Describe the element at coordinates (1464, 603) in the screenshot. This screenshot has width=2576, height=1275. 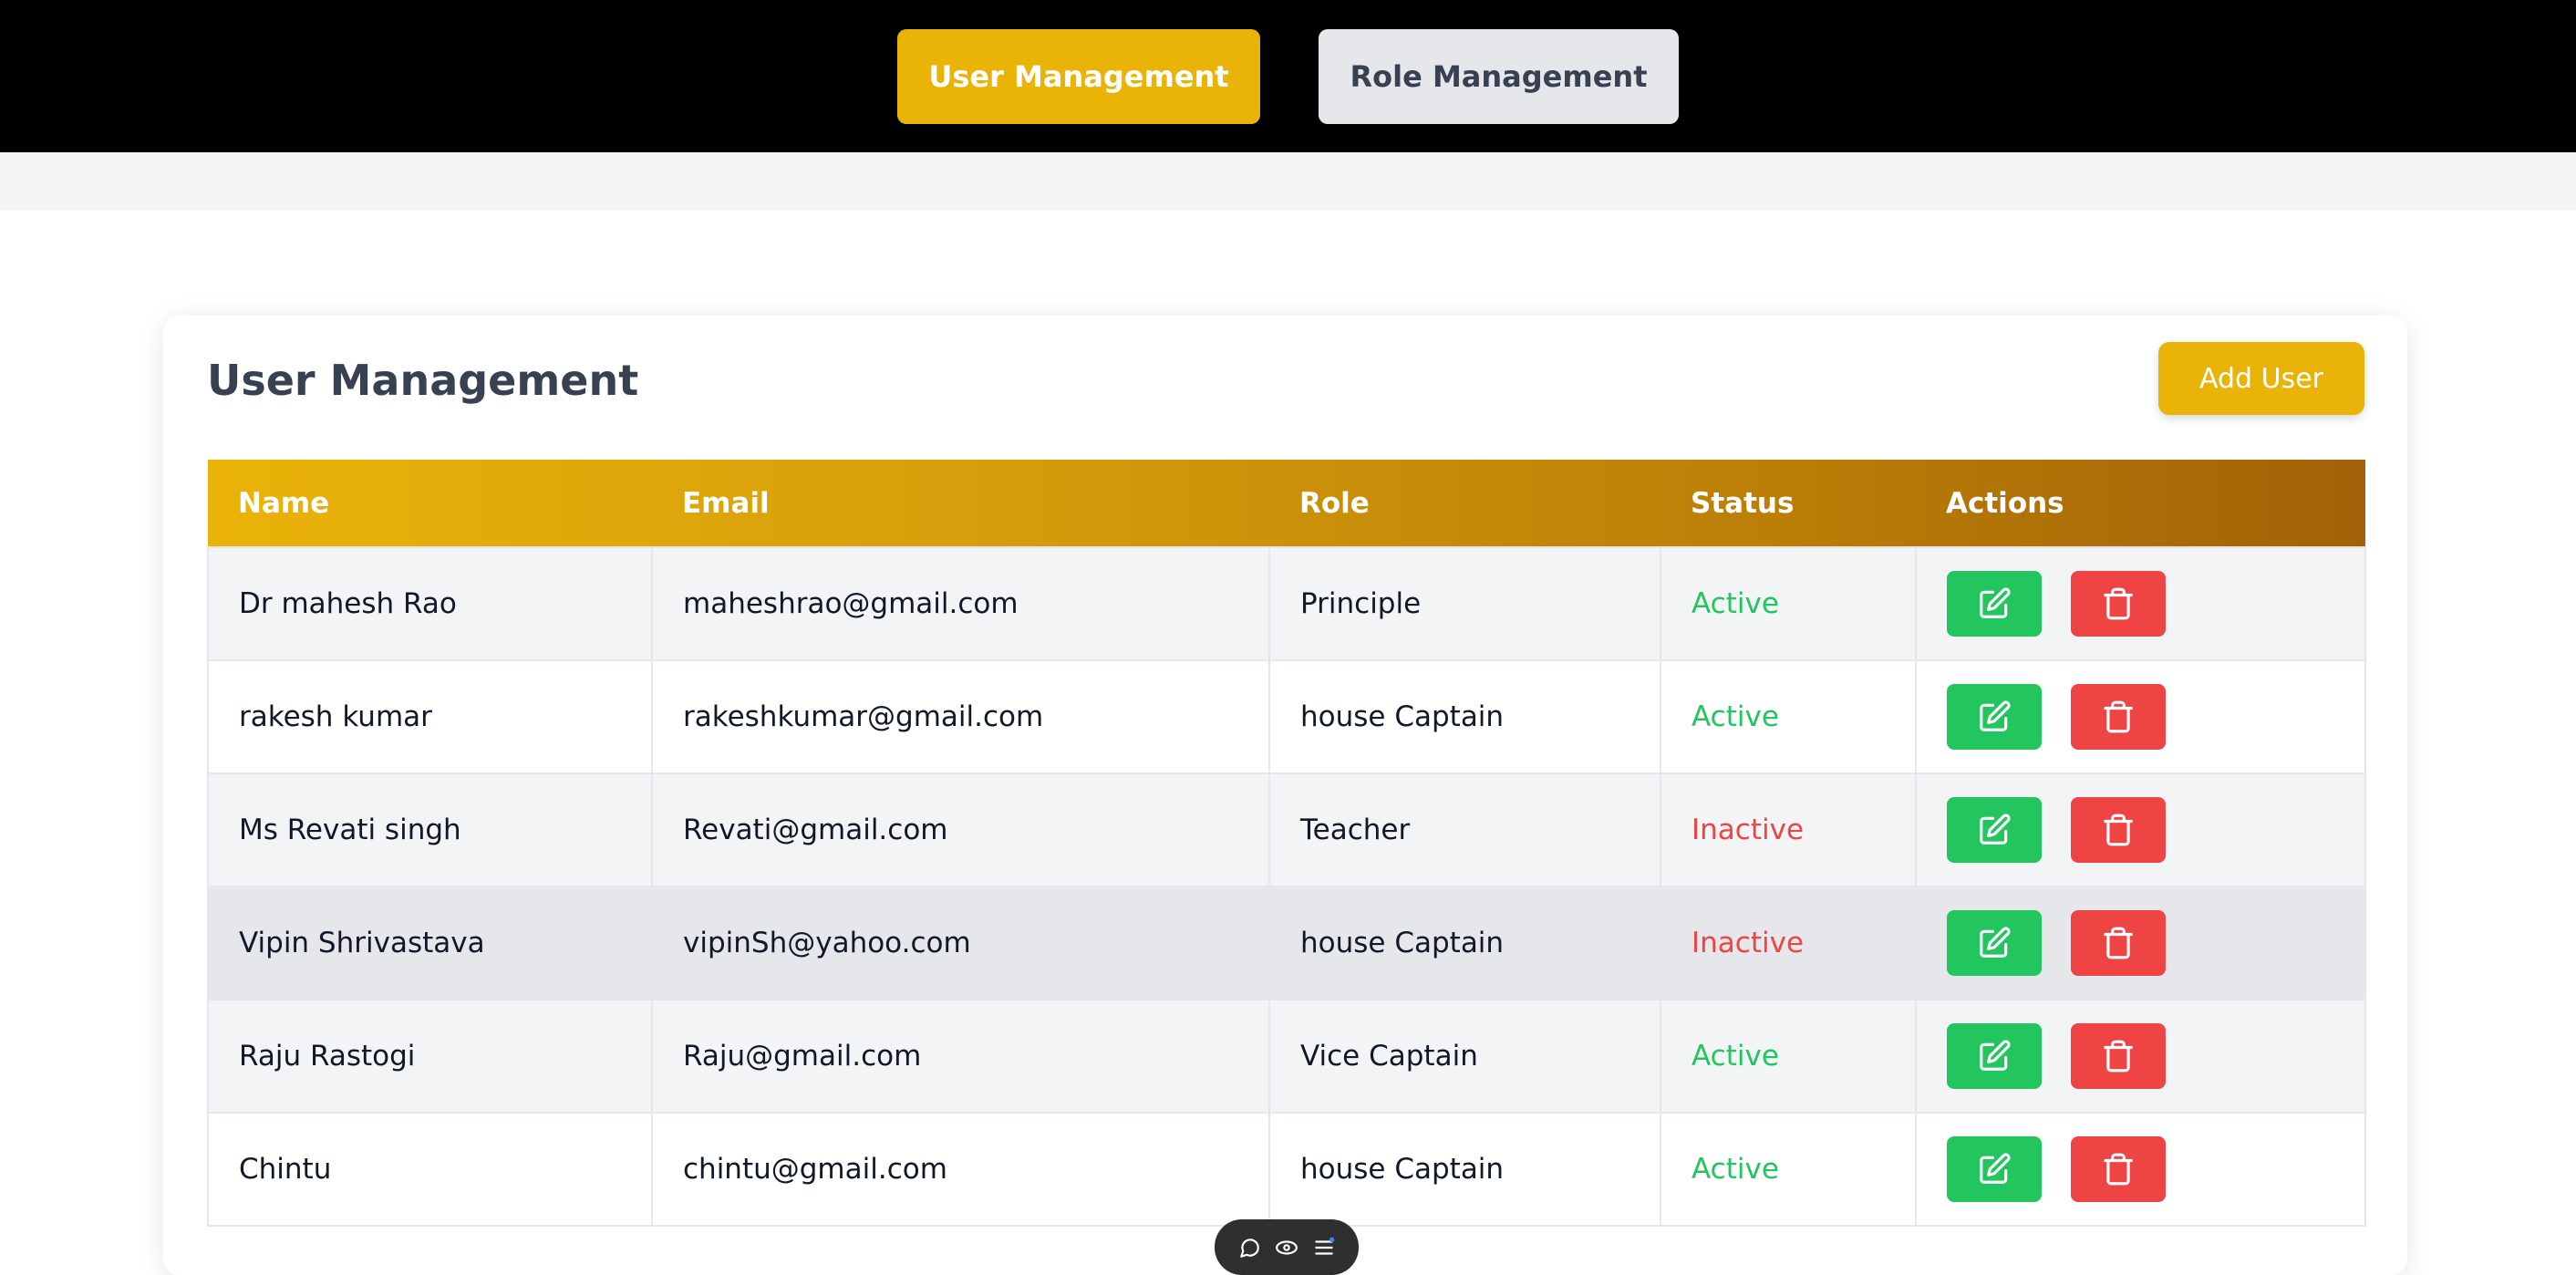
I see `cell-role: Principle` at that location.